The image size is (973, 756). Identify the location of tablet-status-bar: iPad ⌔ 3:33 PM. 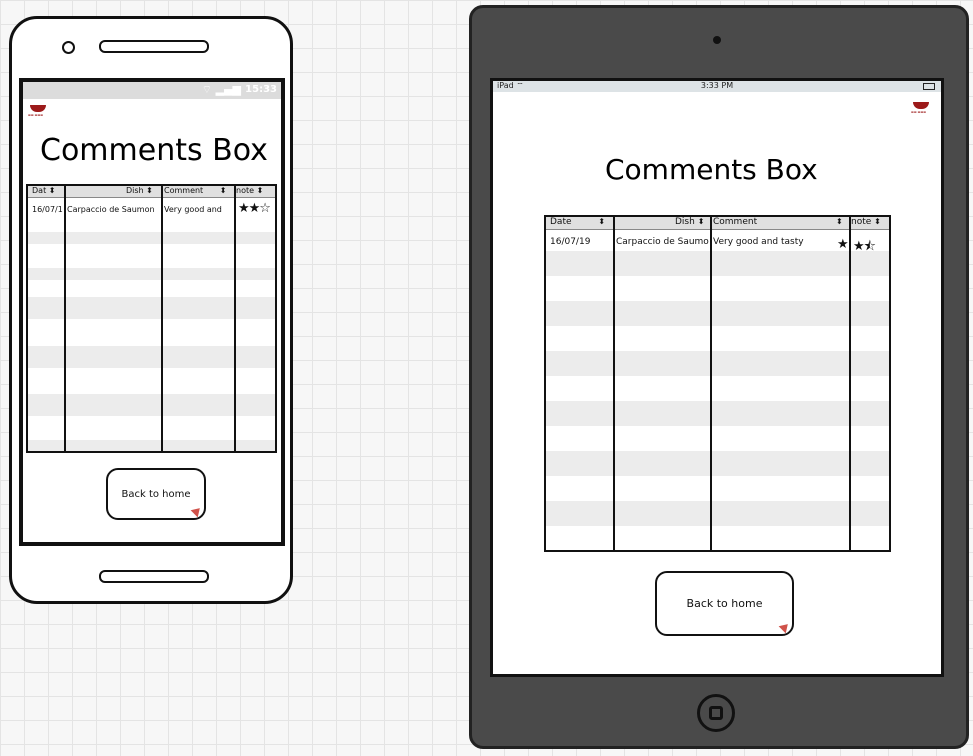
(717, 86).